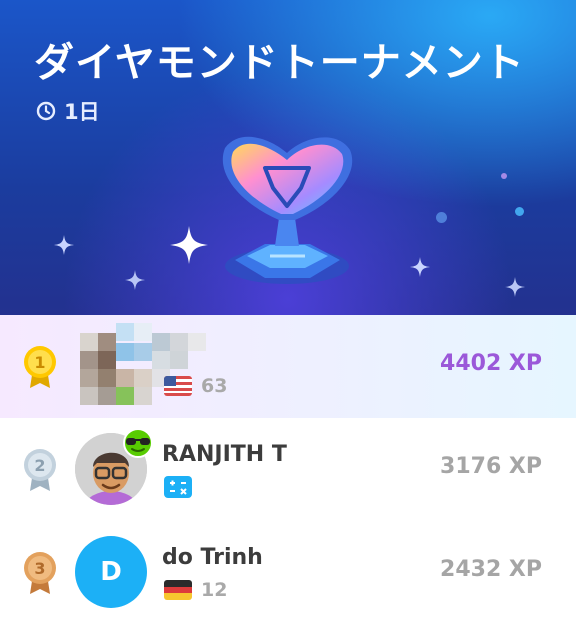 The image size is (576, 624). Describe the element at coordinates (39, 362) in the screenshot. I see `rank-number: 1` at that location.